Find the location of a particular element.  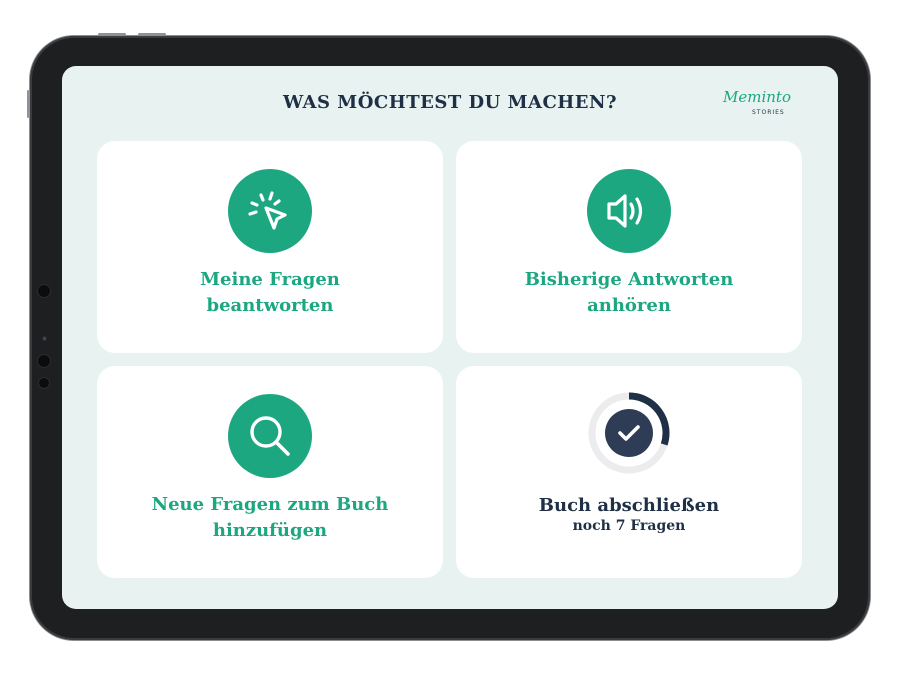

finish-book-card: Buch abschließen noch 7 Fragen is located at coordinates (629, 472).